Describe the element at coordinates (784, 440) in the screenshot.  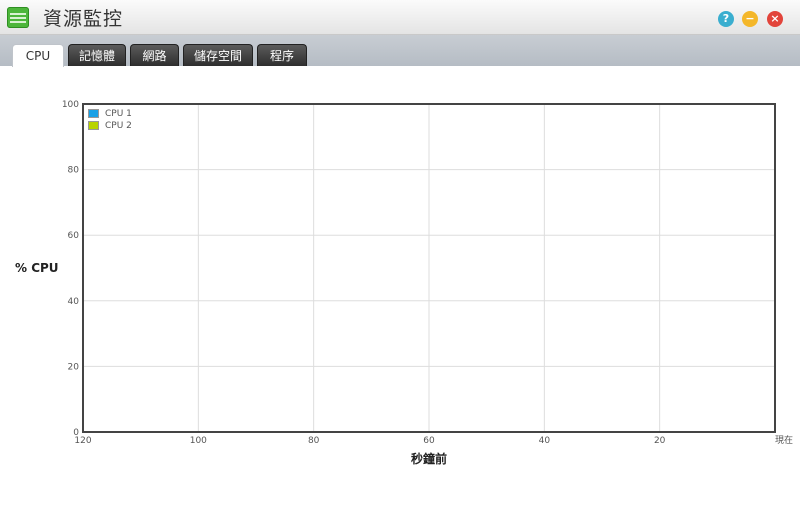
I see `x-tick-label: 現在` at that location.